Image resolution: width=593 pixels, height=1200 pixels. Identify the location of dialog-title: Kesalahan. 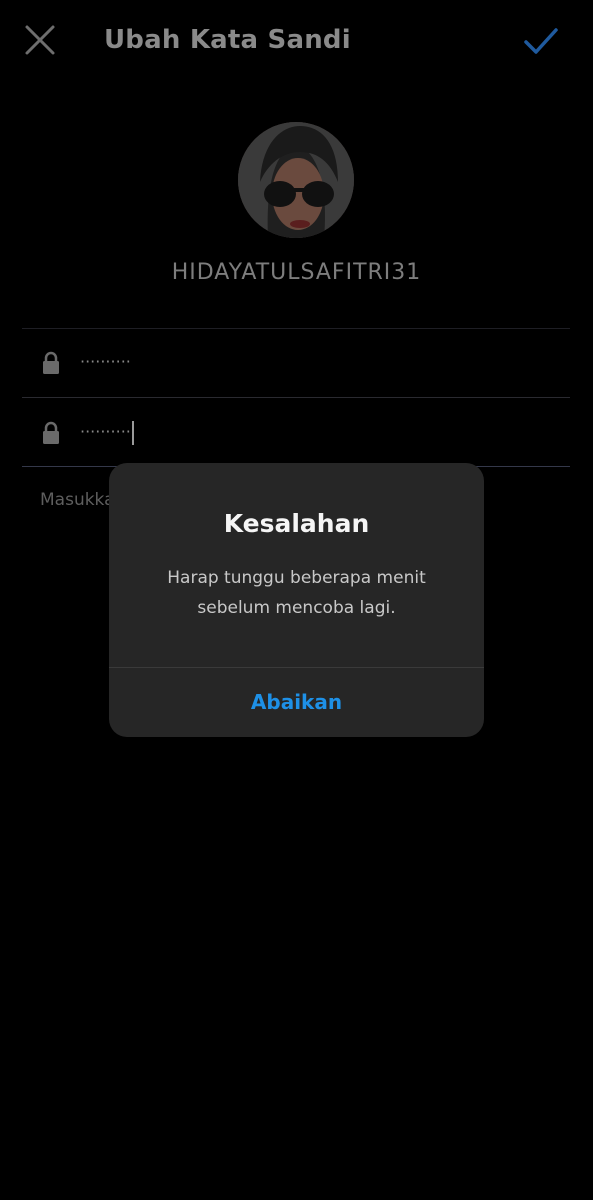
(296, 523).